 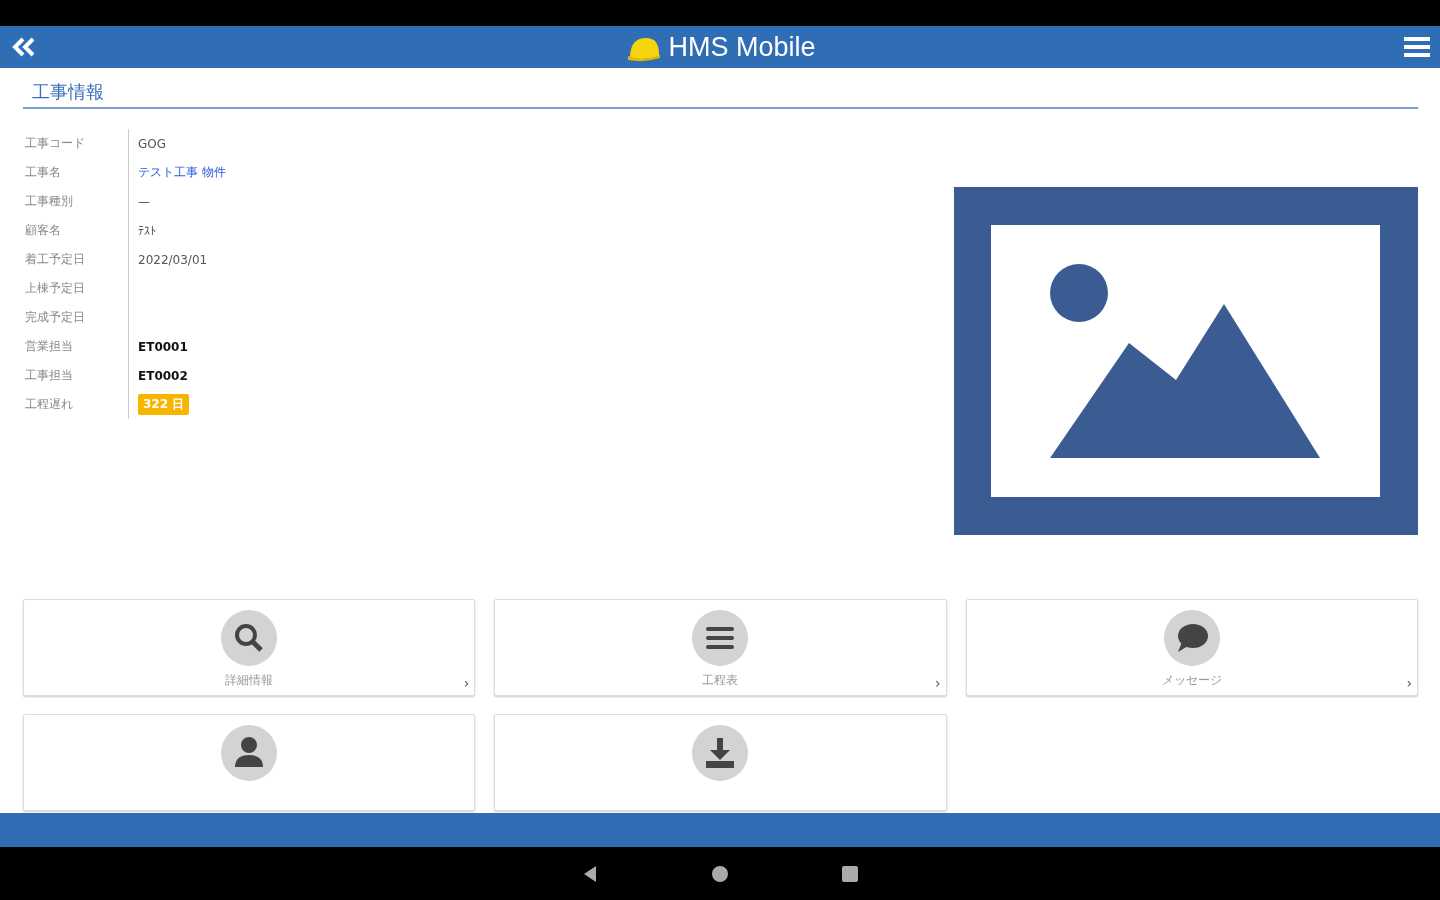 I want to click on menu-icon, so click(x=1417, y=47).